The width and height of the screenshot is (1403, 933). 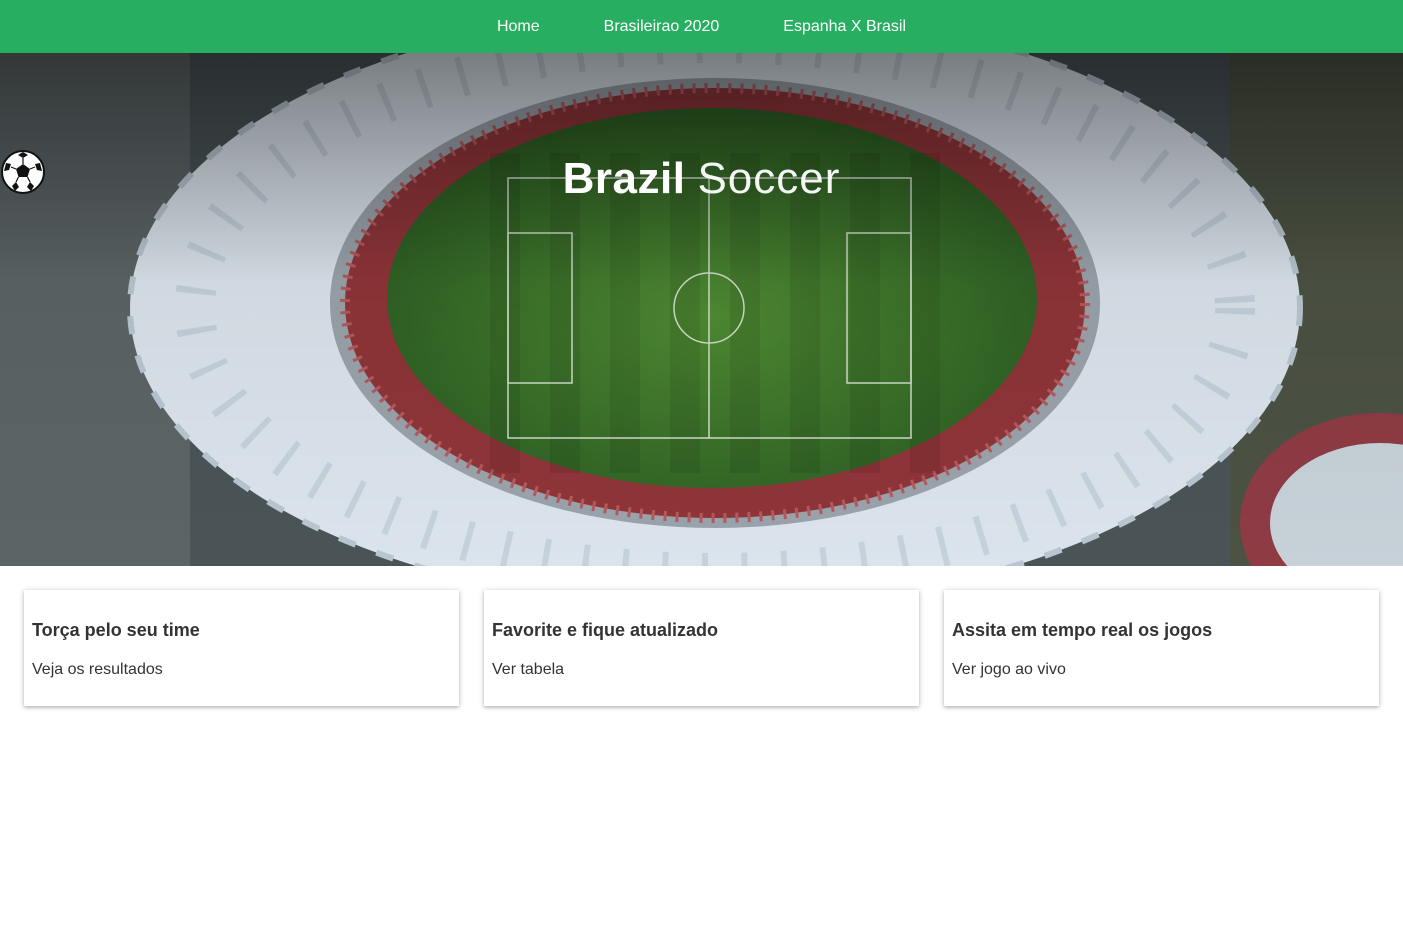 What do you see at coordinates (1082, 630) in the screenshot?
I see `card-title: Assita em tempo real os jogos` at bounding box center [1082, 630].